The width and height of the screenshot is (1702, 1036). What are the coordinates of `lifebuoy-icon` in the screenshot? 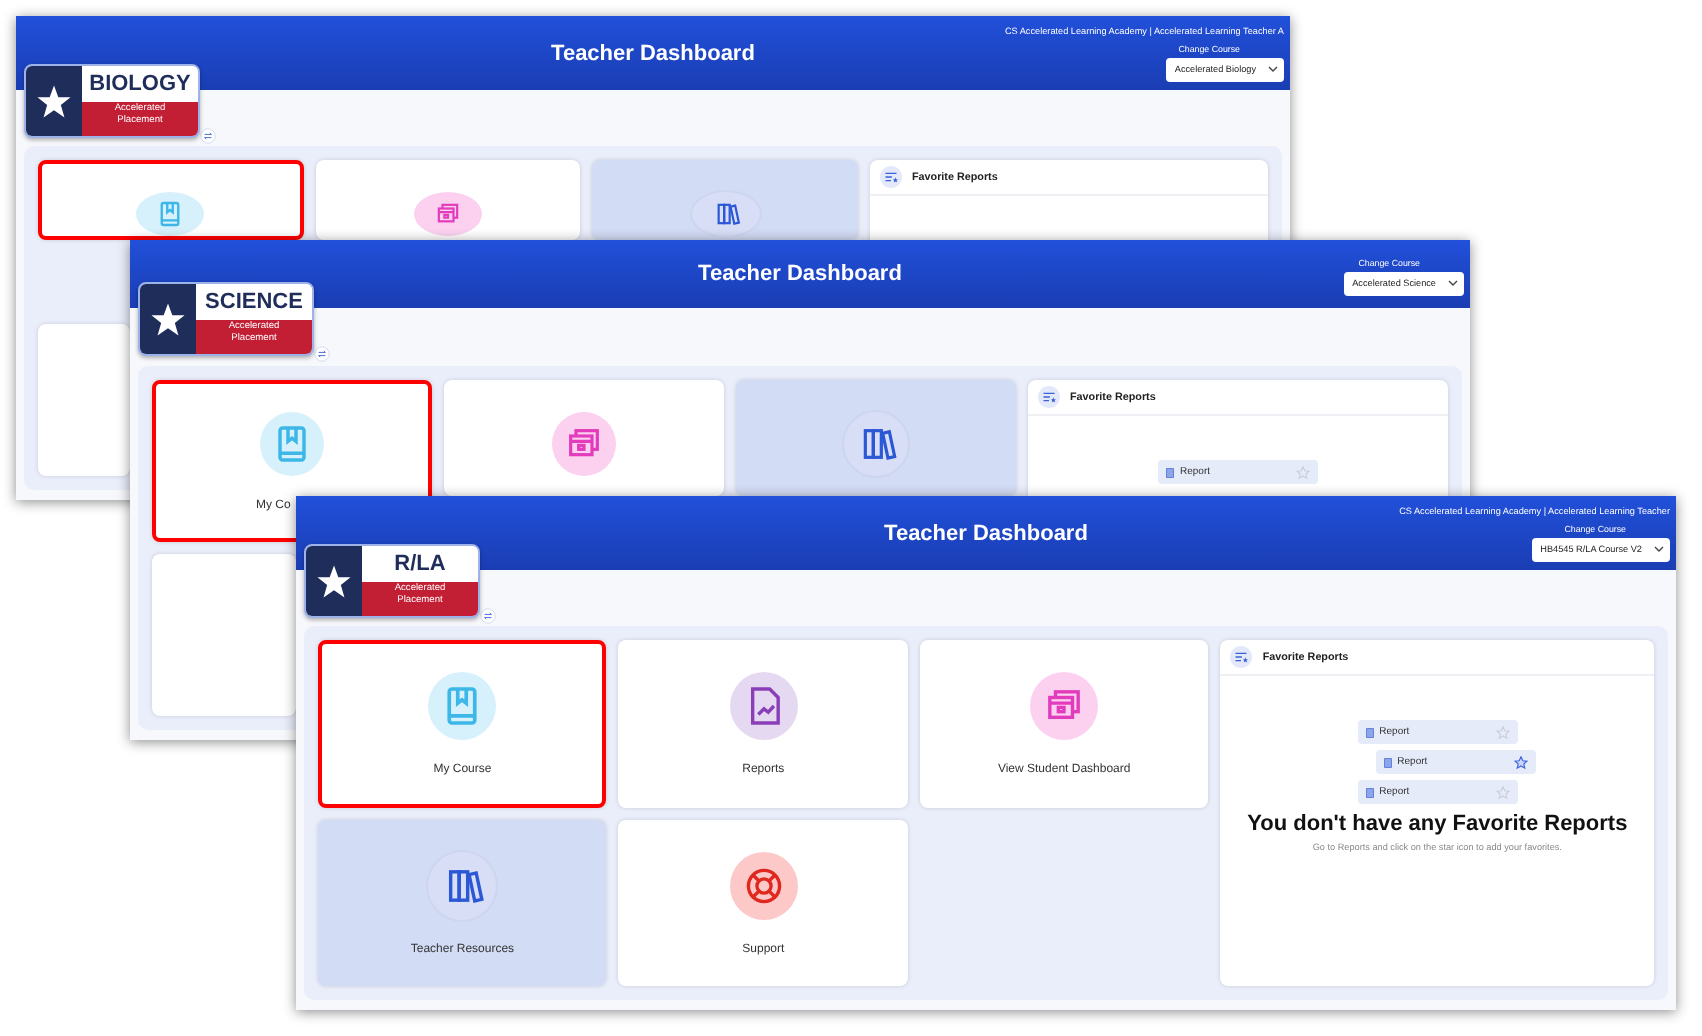 It's located at (763, 885).